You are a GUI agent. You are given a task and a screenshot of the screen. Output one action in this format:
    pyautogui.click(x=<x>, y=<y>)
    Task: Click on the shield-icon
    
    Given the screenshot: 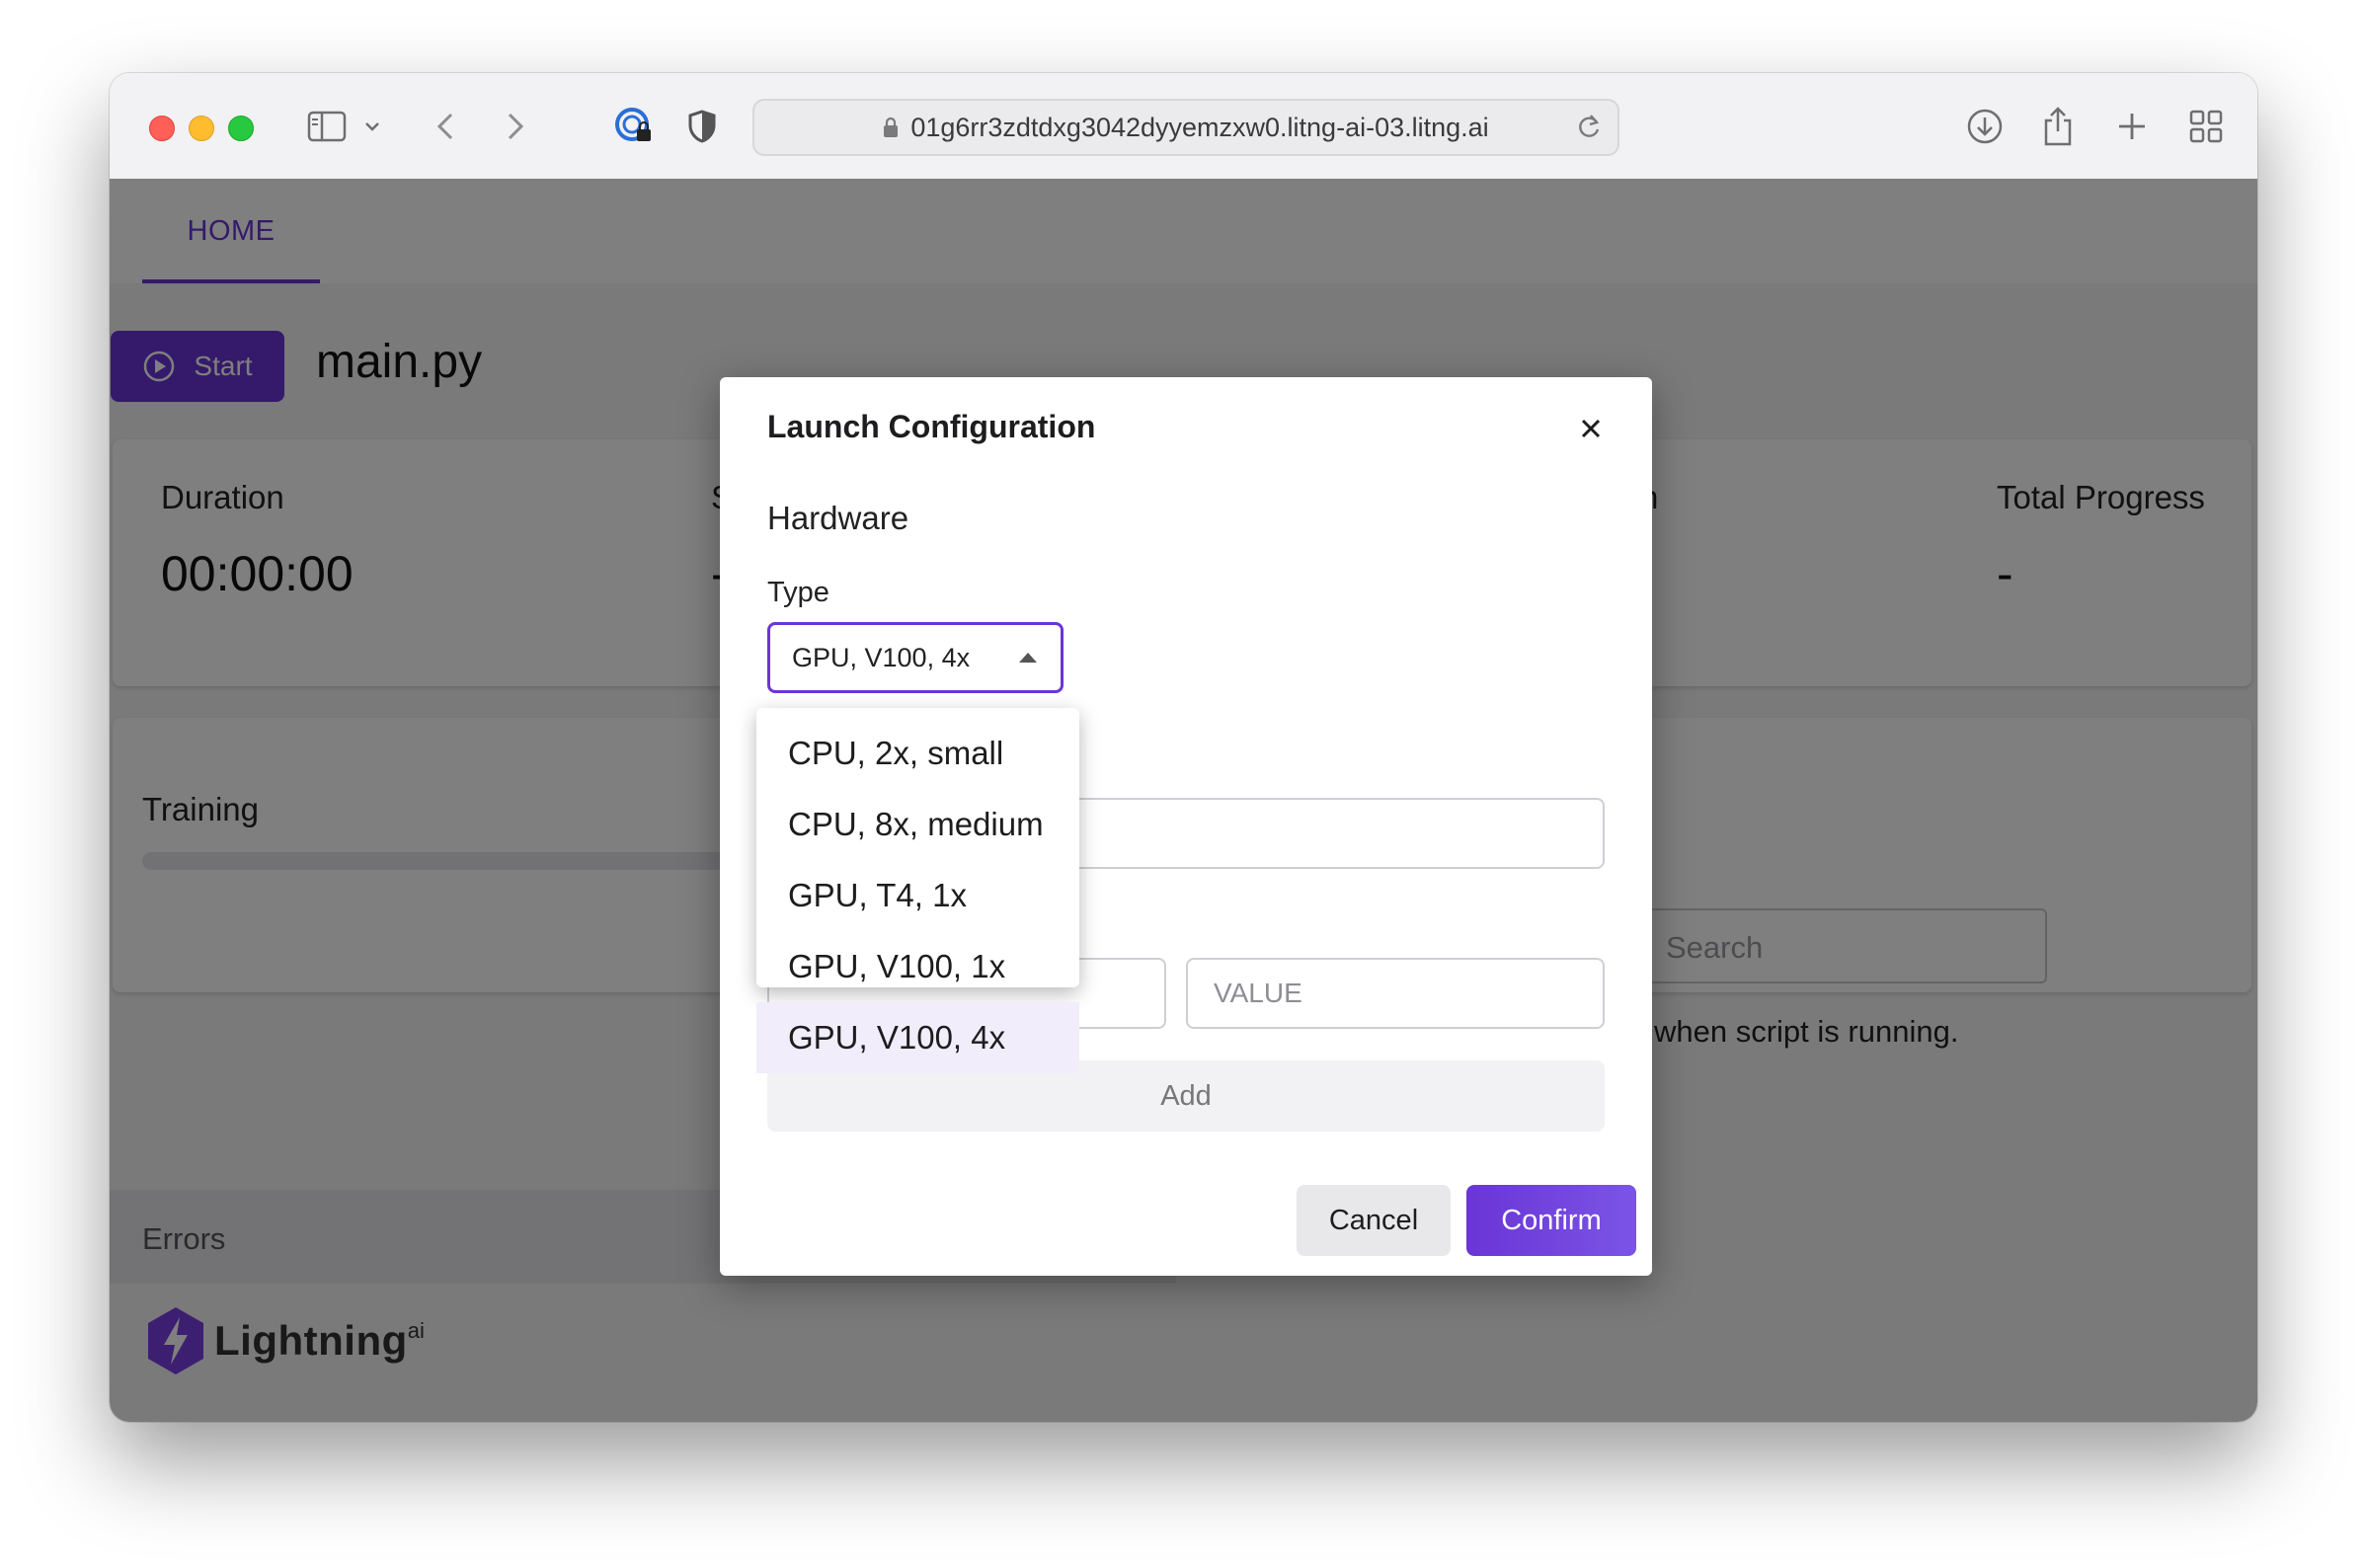 What is the action you would take?
    pyautogui.click(x=702, y=126)
    